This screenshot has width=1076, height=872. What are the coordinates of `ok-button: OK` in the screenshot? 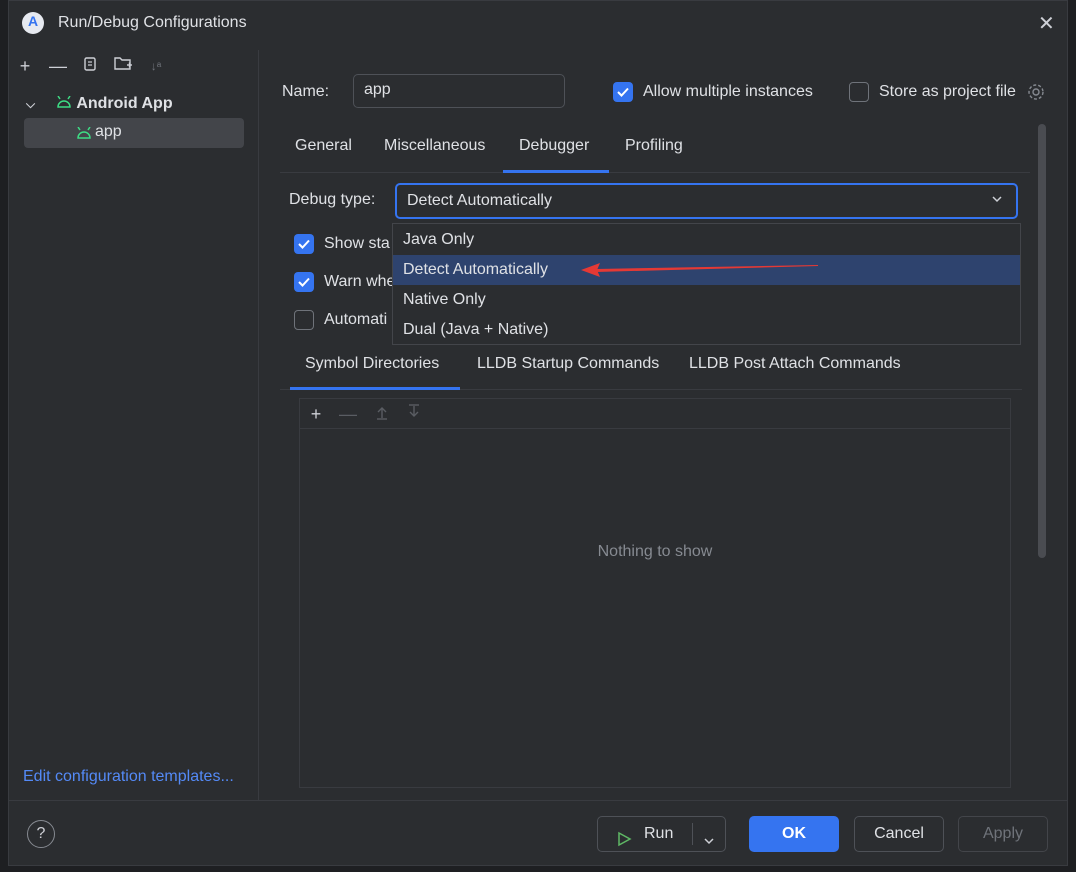 It's located at (794, 834).